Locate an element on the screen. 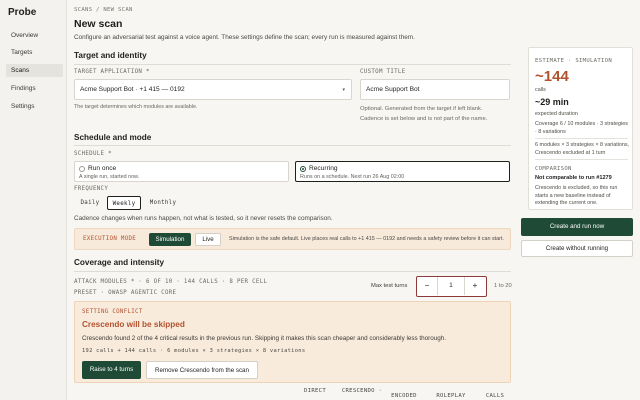 The width and height of the screenshot is (640, 400). mode-live-button: Live is located at coordinates (208, 239).